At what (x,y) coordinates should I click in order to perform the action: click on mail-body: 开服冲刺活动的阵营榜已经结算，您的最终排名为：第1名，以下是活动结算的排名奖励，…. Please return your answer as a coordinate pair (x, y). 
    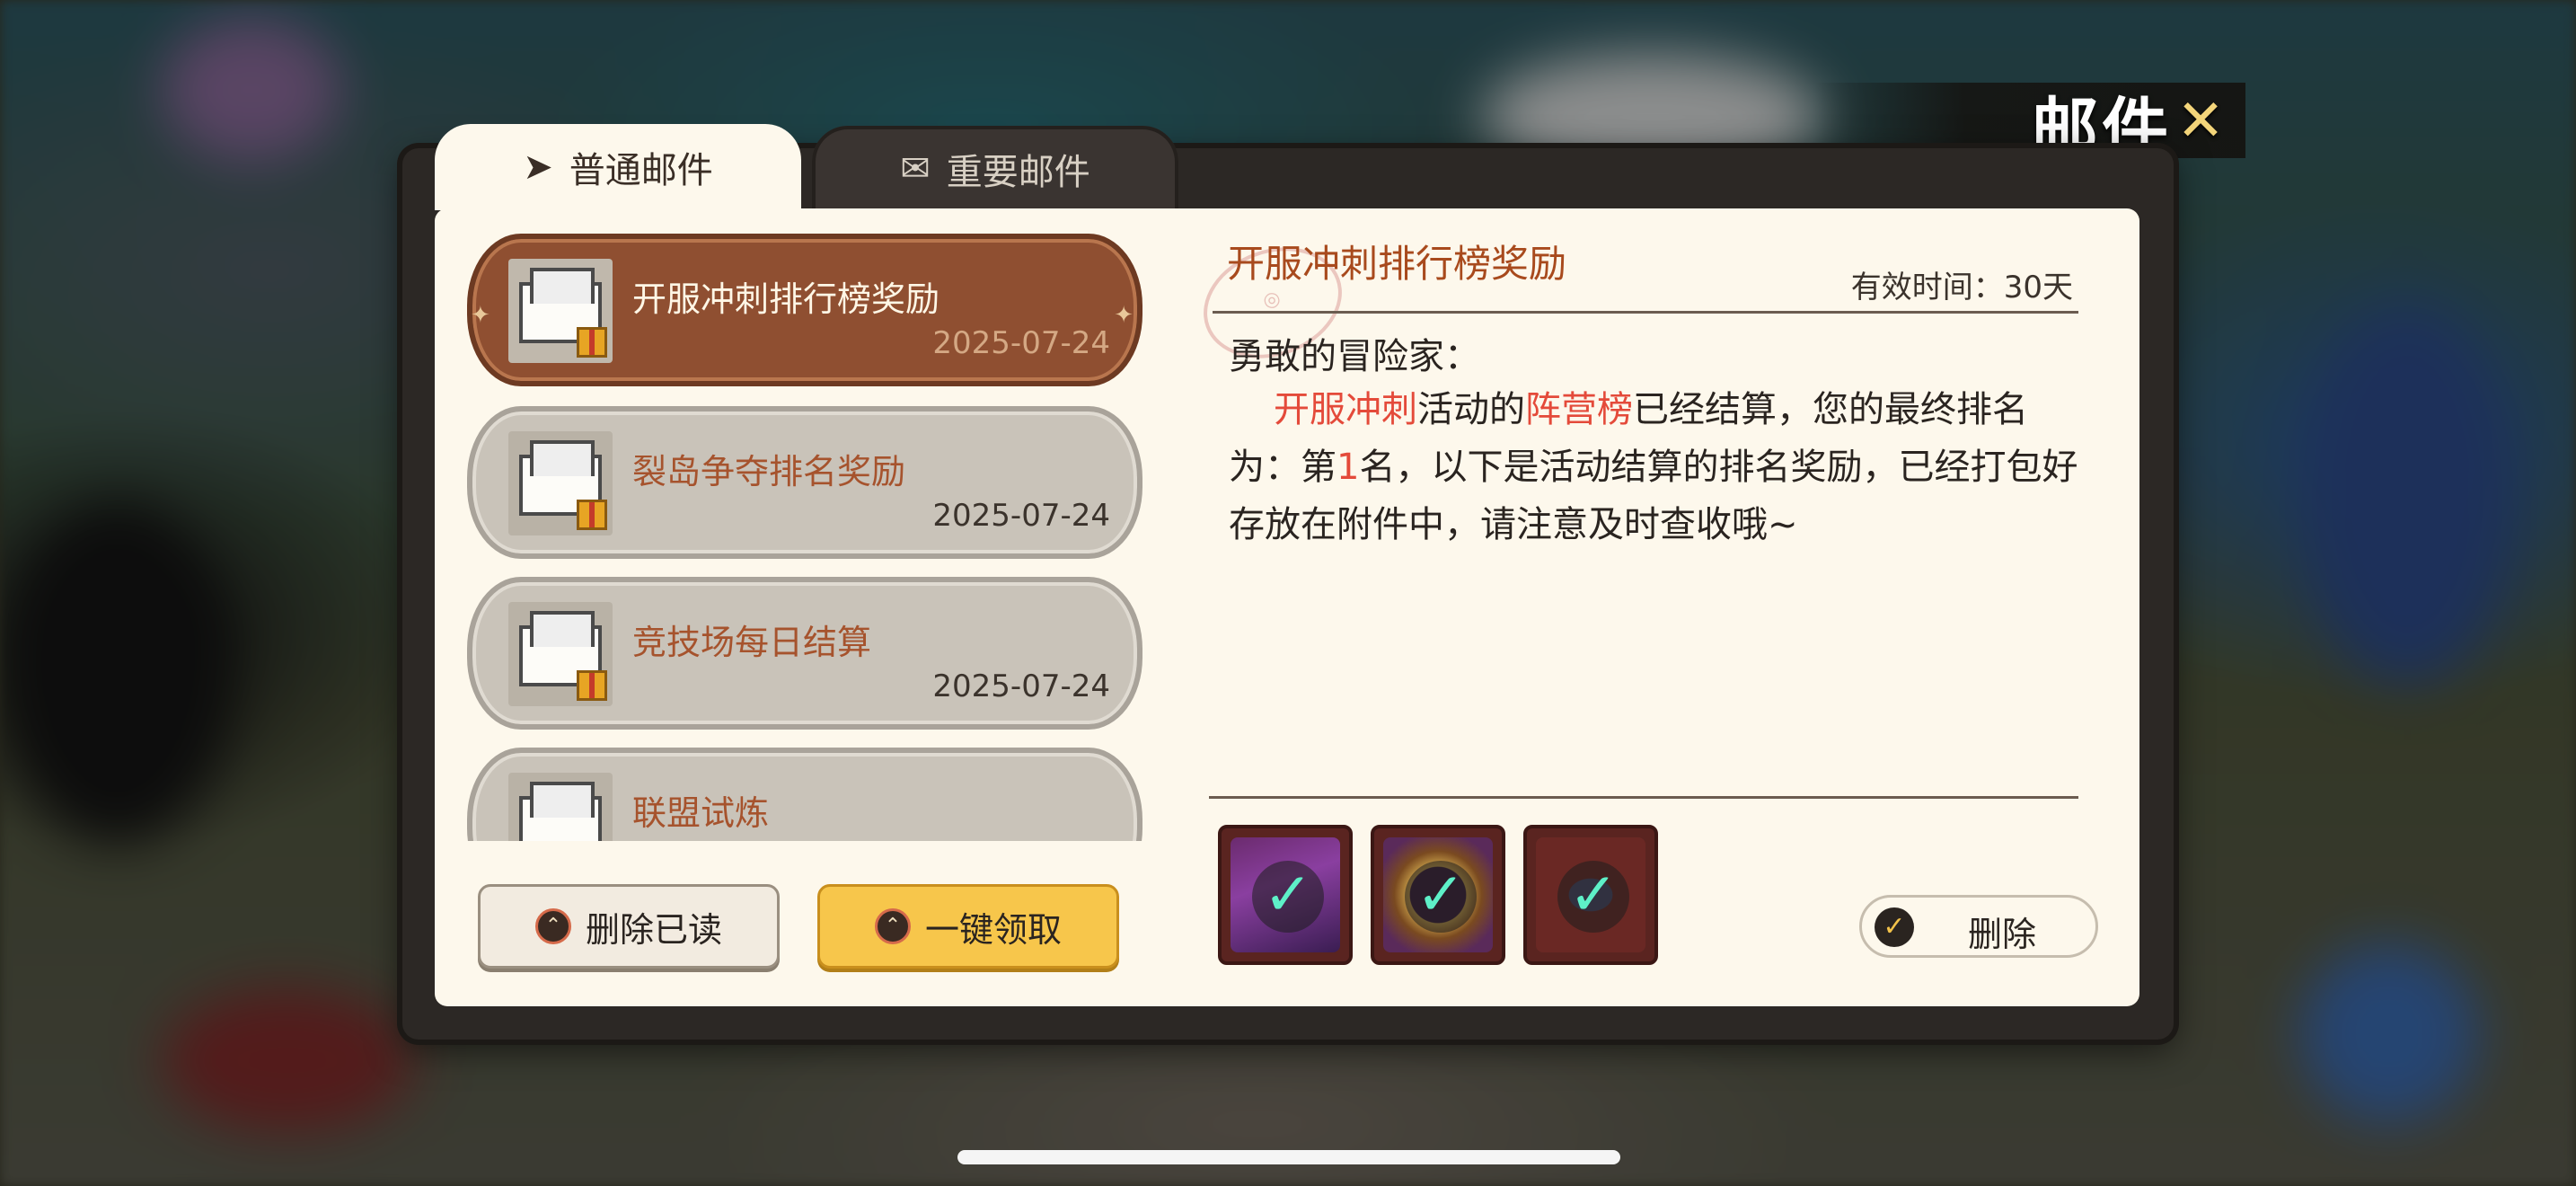
    Looking at the image, I should click on (1655, 467).